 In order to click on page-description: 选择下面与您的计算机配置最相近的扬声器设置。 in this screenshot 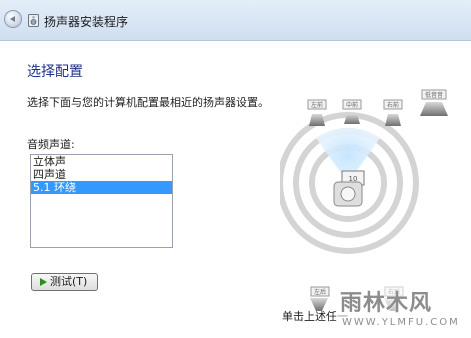, I will do `click(148, 102)`.